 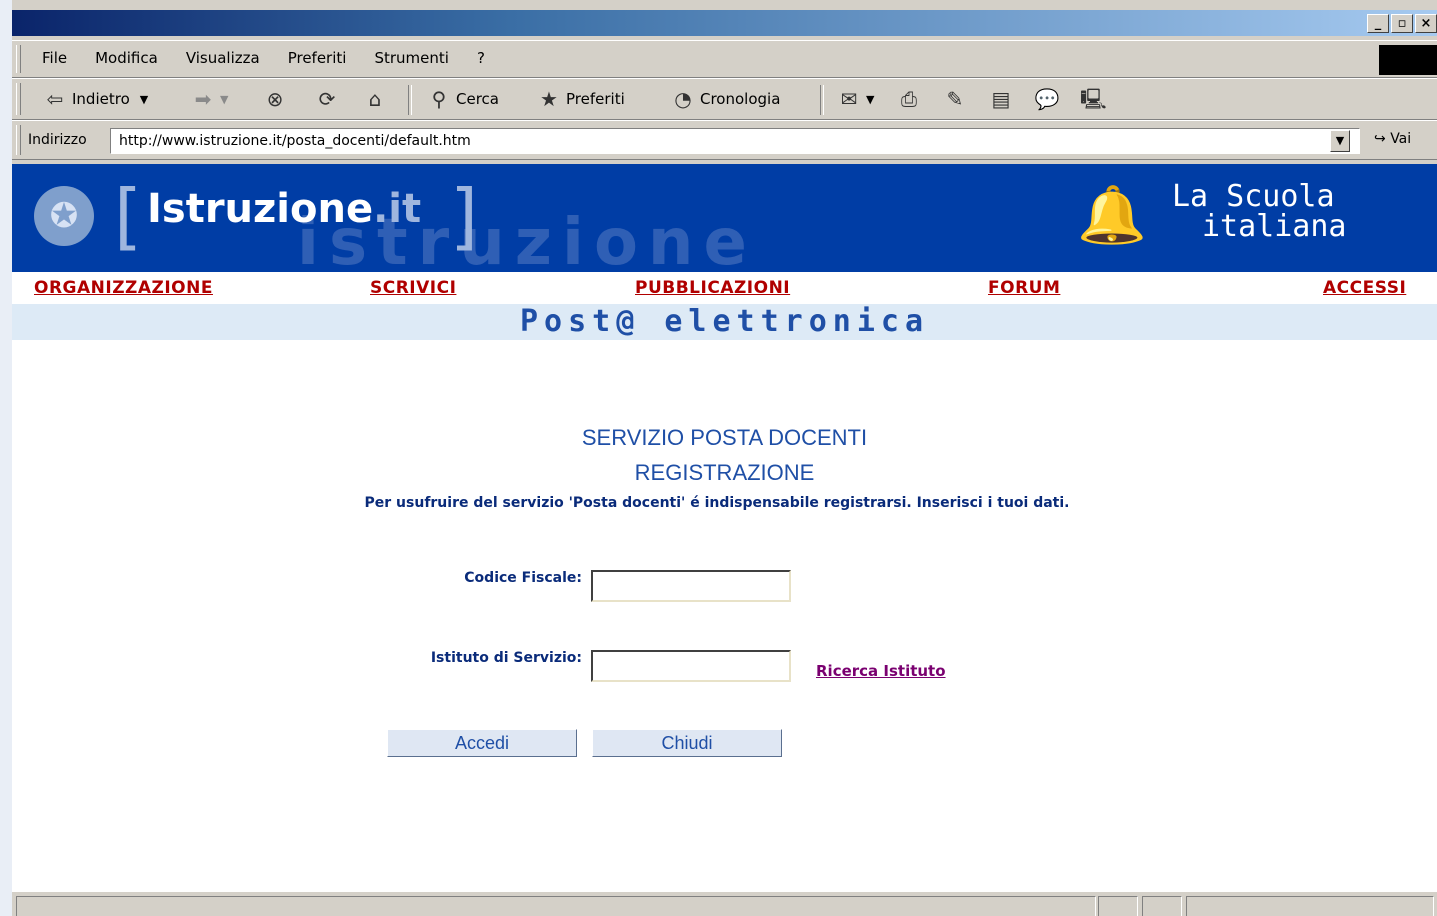 What do you see at coordinates (57, 140) in the screenshot?
I see `address-label: Indirizzo` at bounding box center [57, 140].